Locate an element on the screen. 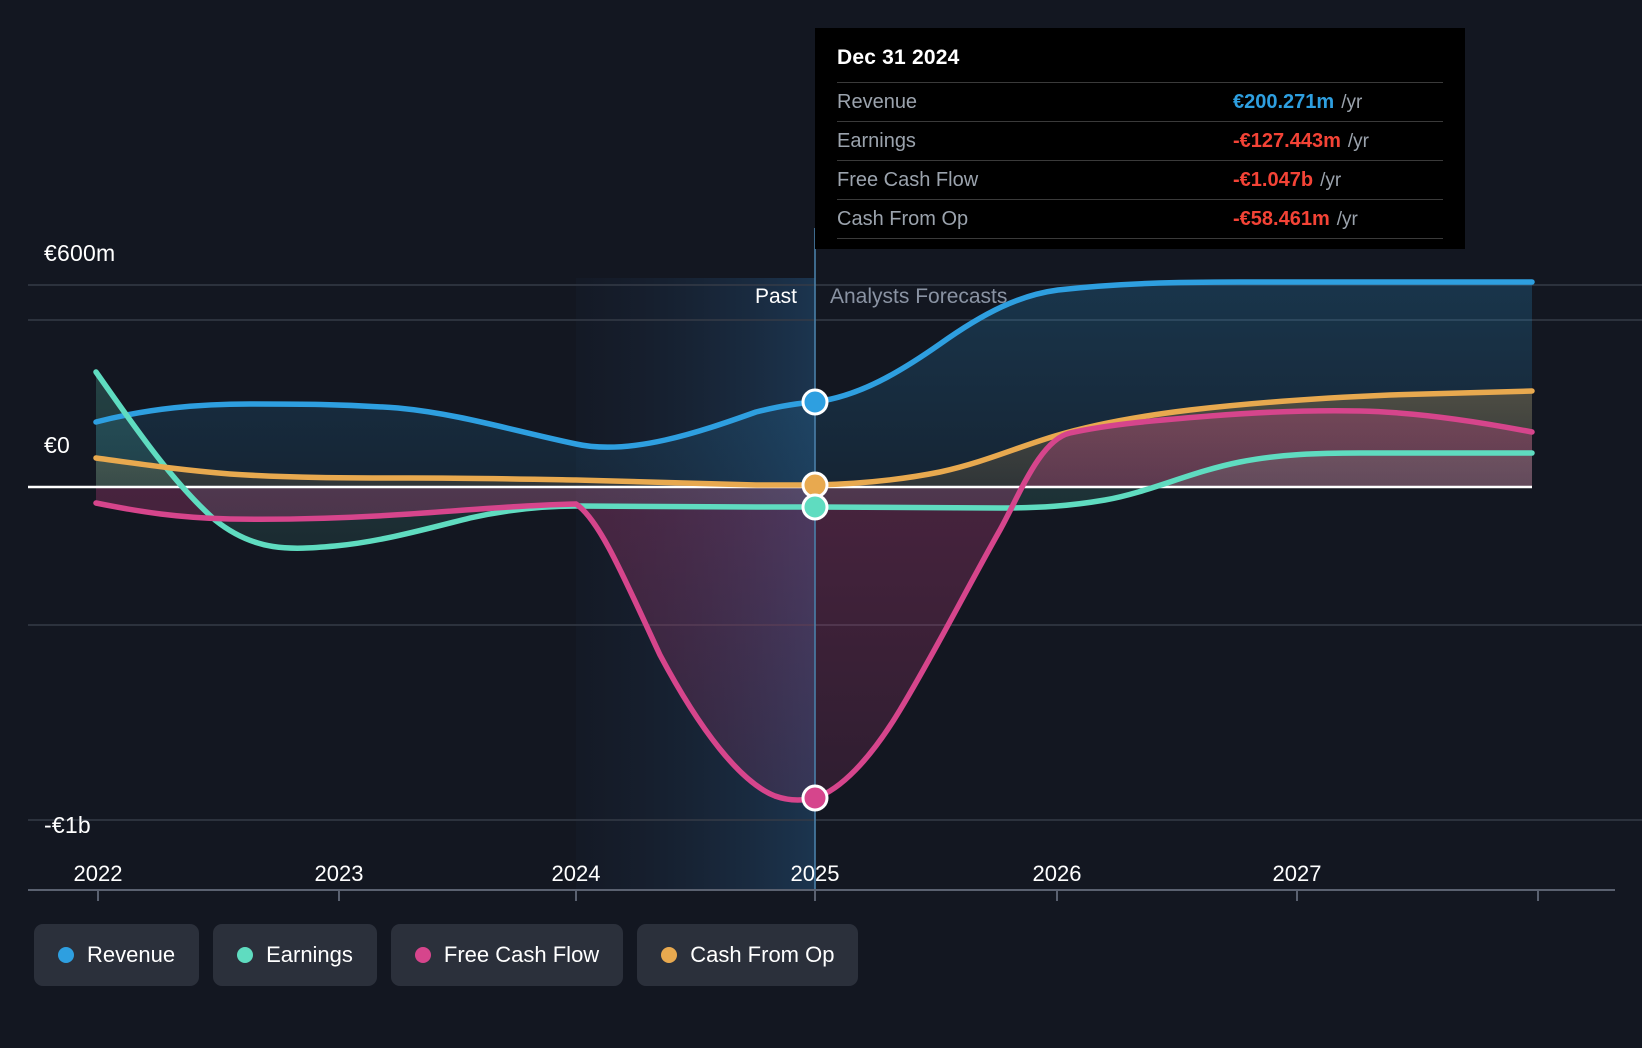 This screenshot has height=1048, width=1642. tooltip-unit-cash-from-op: /yr is located at coordinates (1347, 219).